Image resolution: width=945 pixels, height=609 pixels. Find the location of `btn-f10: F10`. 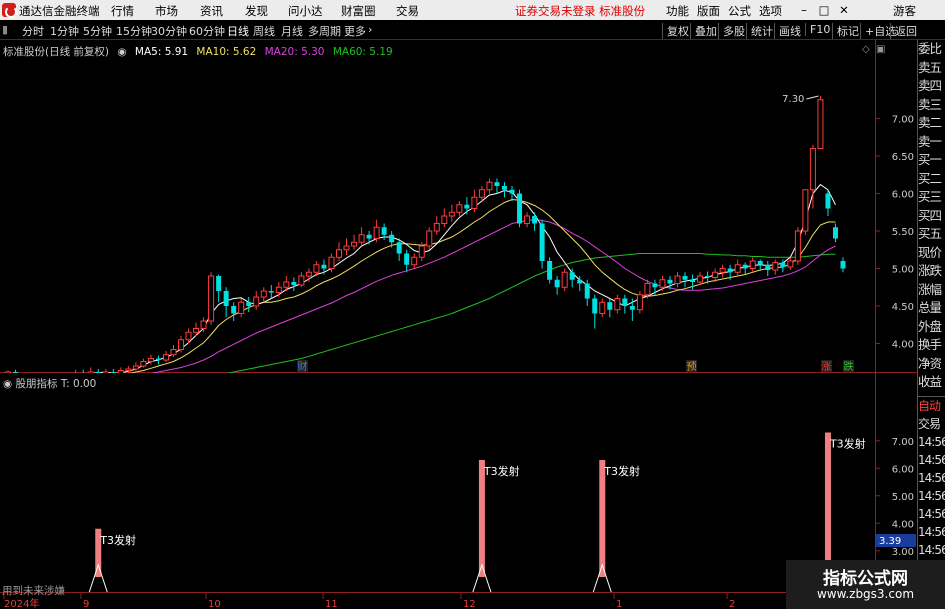

btn-f10: F10 is located at coordinates (817, 29).